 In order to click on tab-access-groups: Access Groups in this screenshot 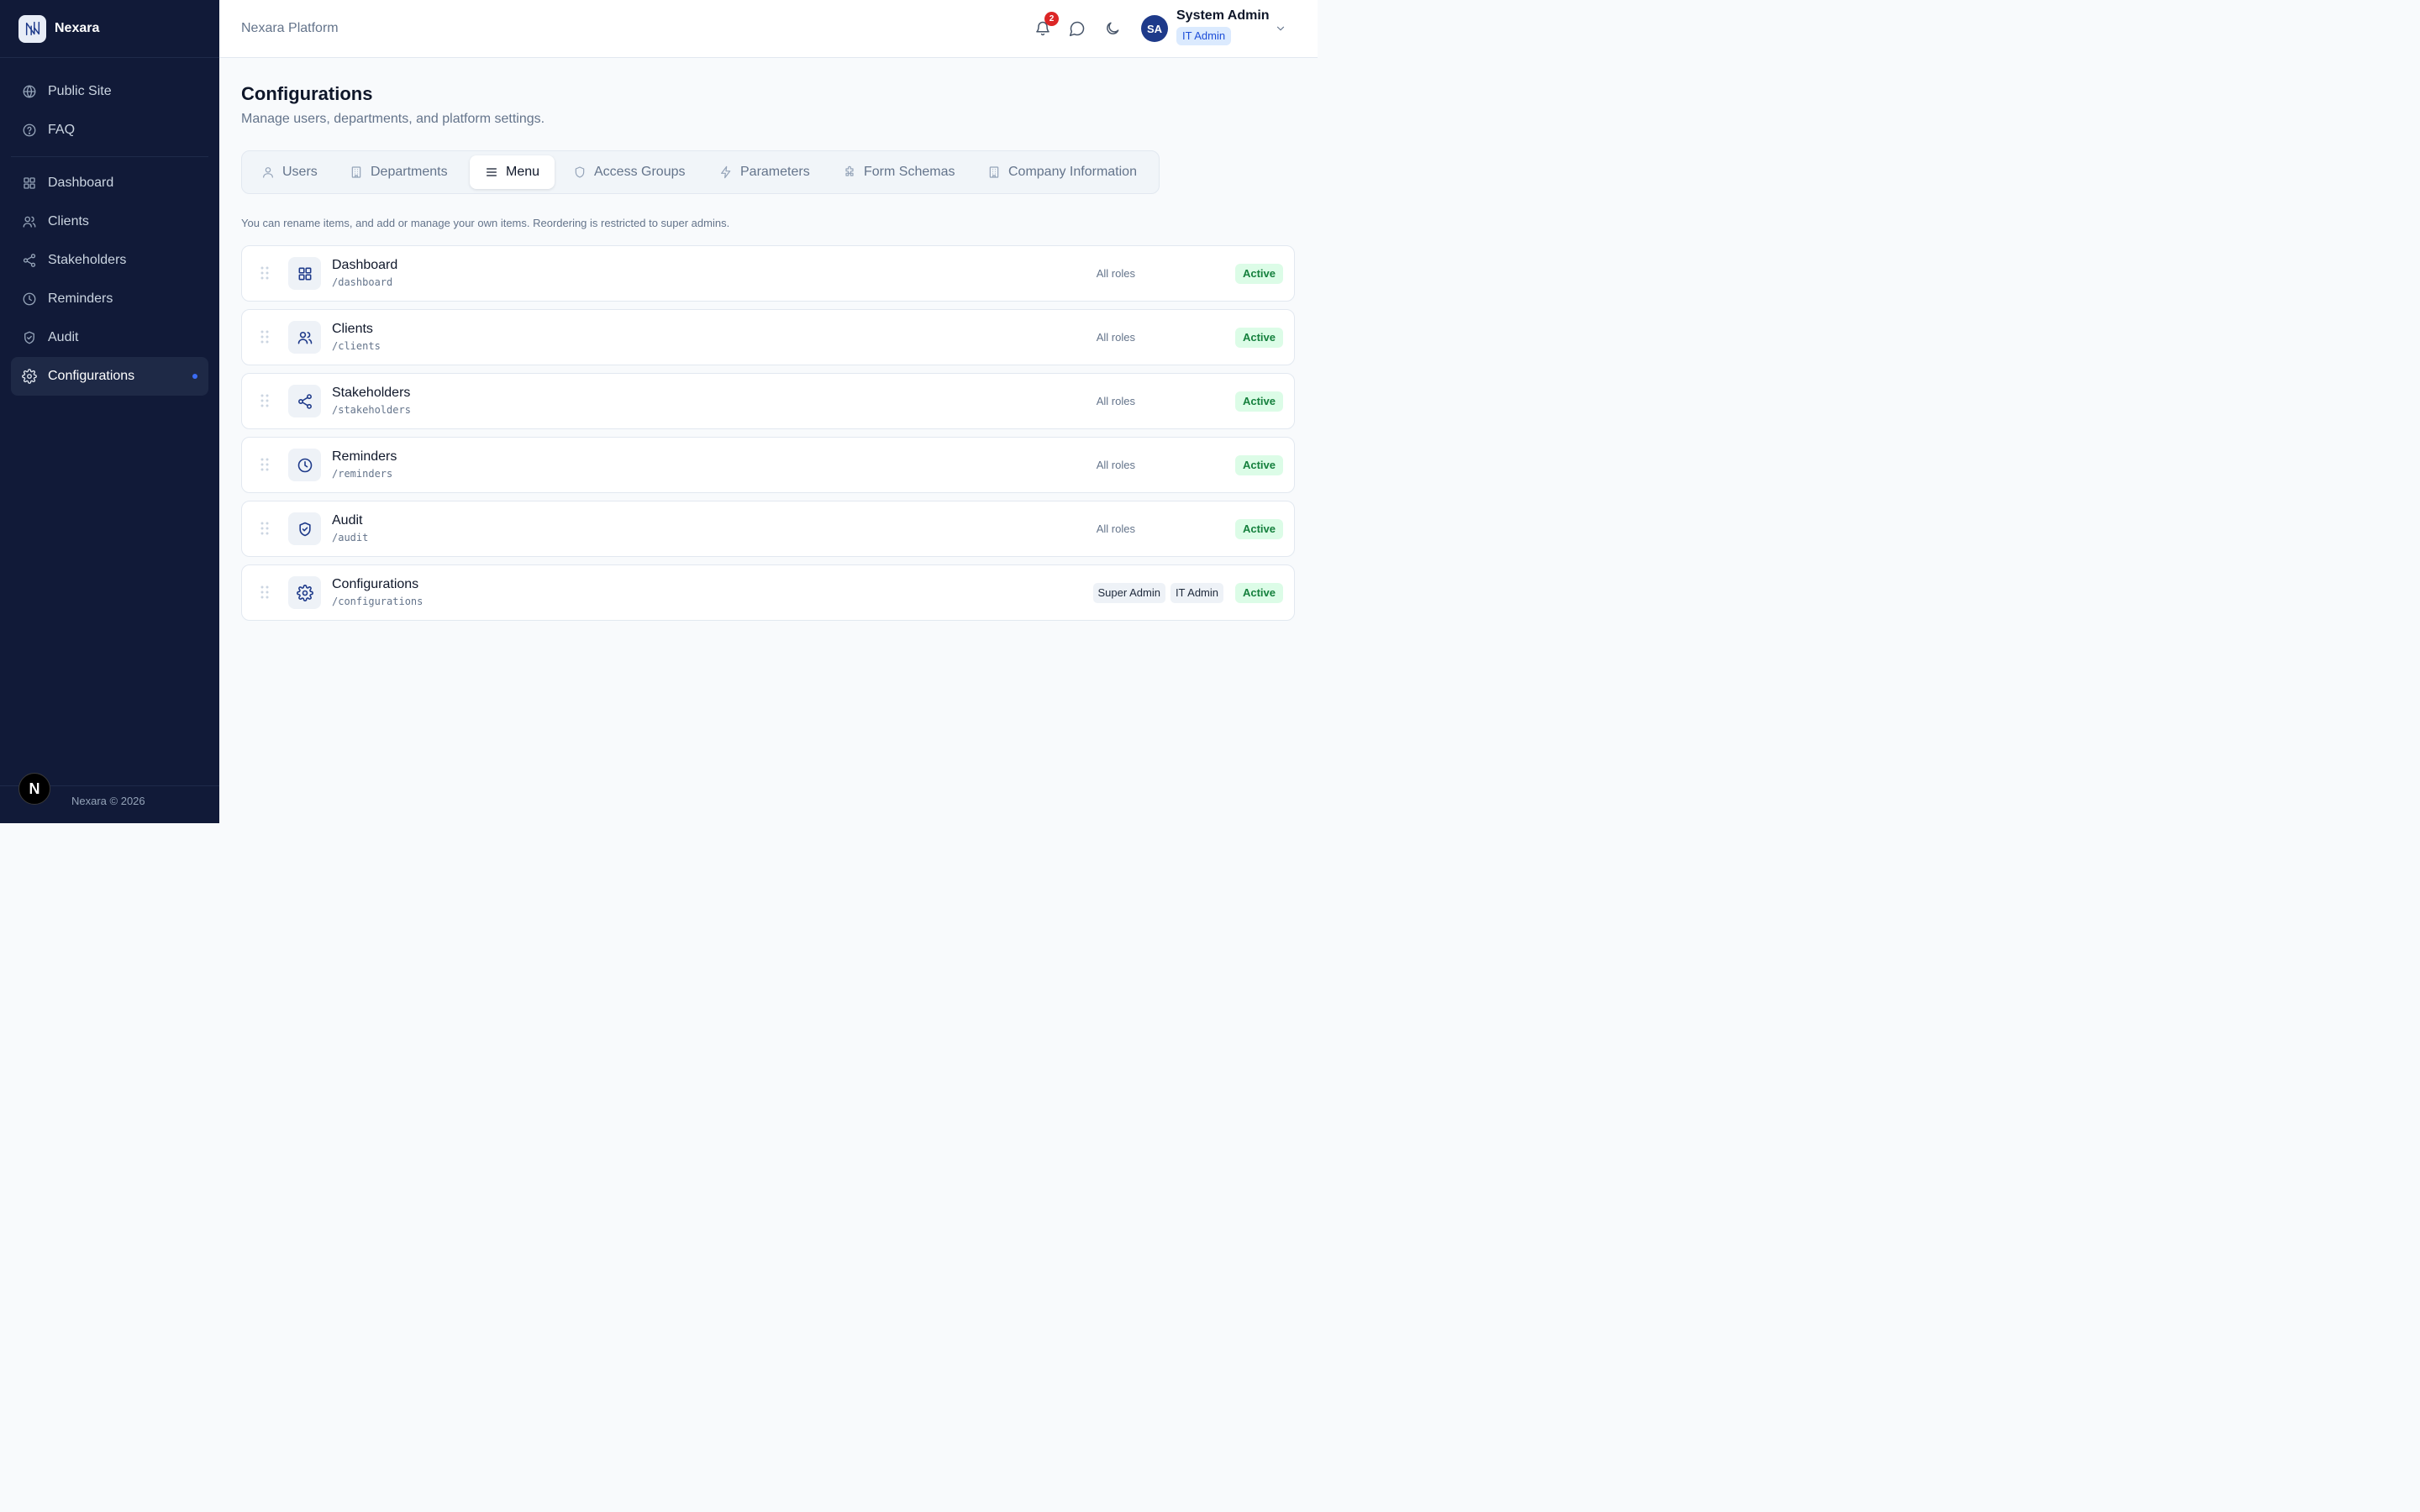, I will do `click(629, 172)`.